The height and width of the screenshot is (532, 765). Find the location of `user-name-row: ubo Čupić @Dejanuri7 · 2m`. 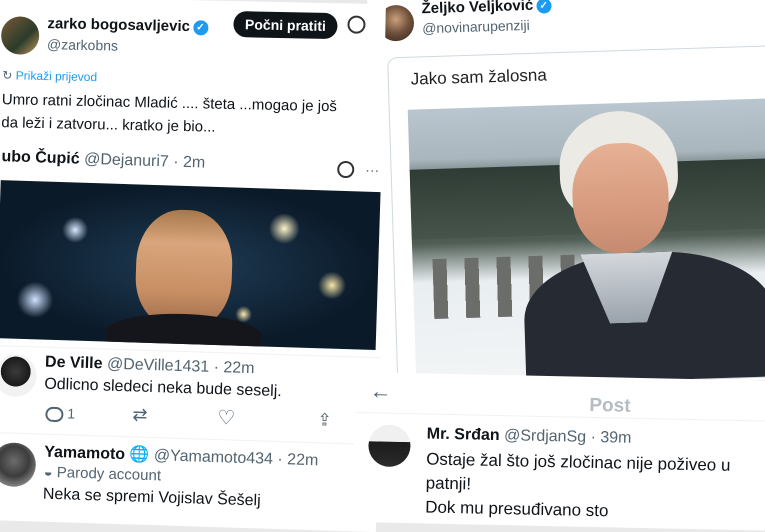

user-name-row: ubo Čupić @Dejanuri7 · 2m is located at coordinates (103, 160).